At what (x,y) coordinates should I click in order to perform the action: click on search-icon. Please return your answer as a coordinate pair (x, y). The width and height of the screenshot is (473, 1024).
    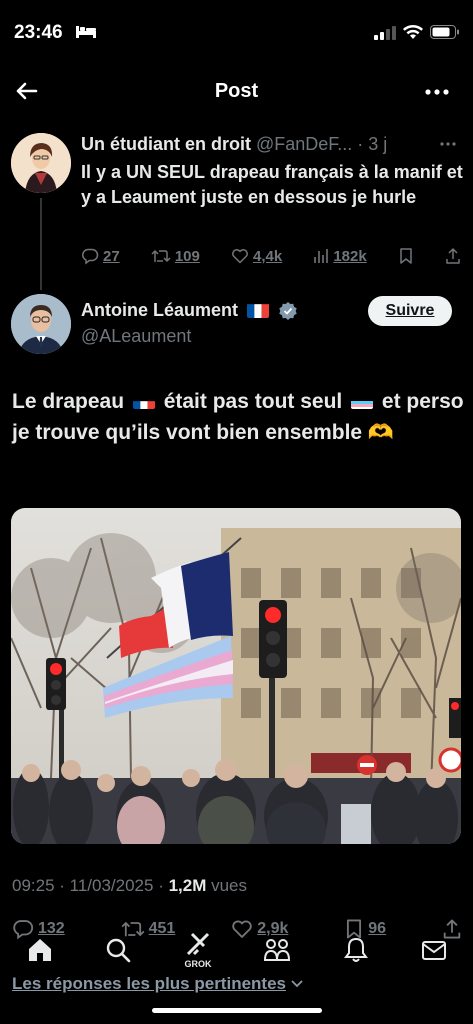
    Looking at the image, I should click on (118, 950).